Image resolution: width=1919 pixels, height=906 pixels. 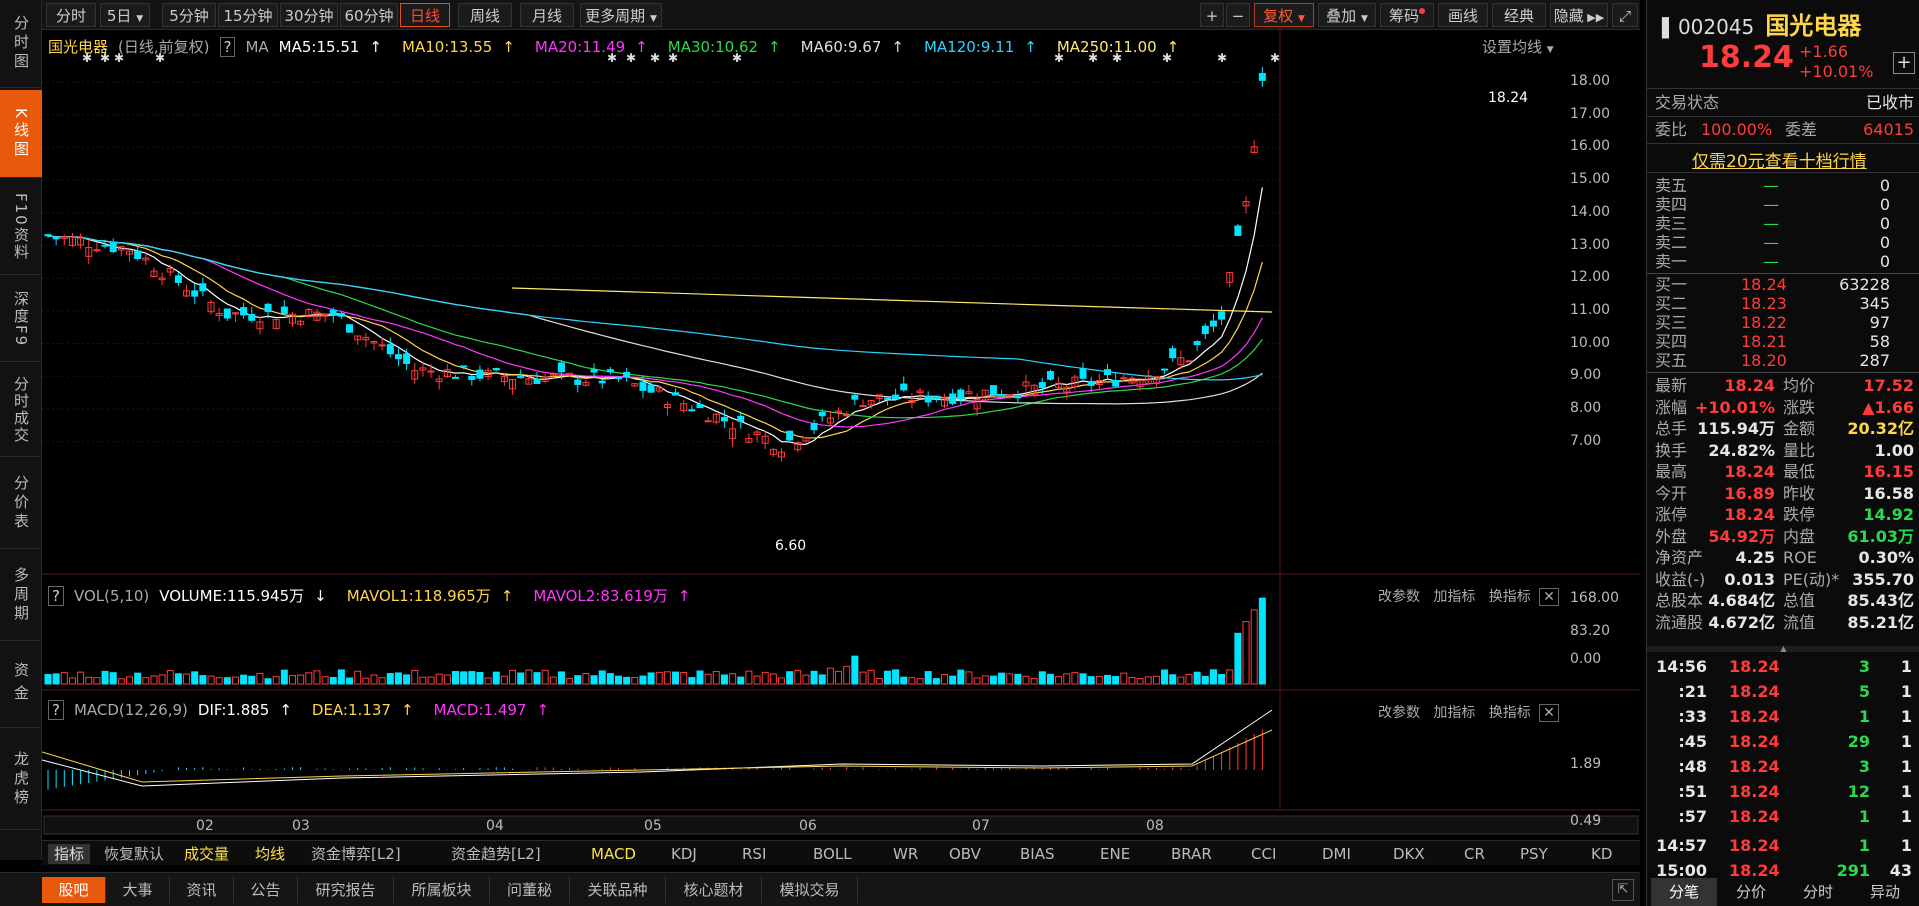 What do you see at coordinates (485, 15) in the screenshot?
I see `period-weekly: 周线` at bounding box center [485, 15].